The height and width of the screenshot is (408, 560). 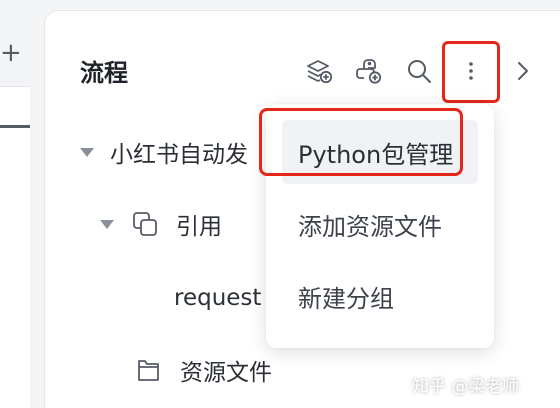 What do you see at coordinates (161, 224) in the screenshot?
I see `tree-item-refs: 引用` at bounding box center [161, 224].